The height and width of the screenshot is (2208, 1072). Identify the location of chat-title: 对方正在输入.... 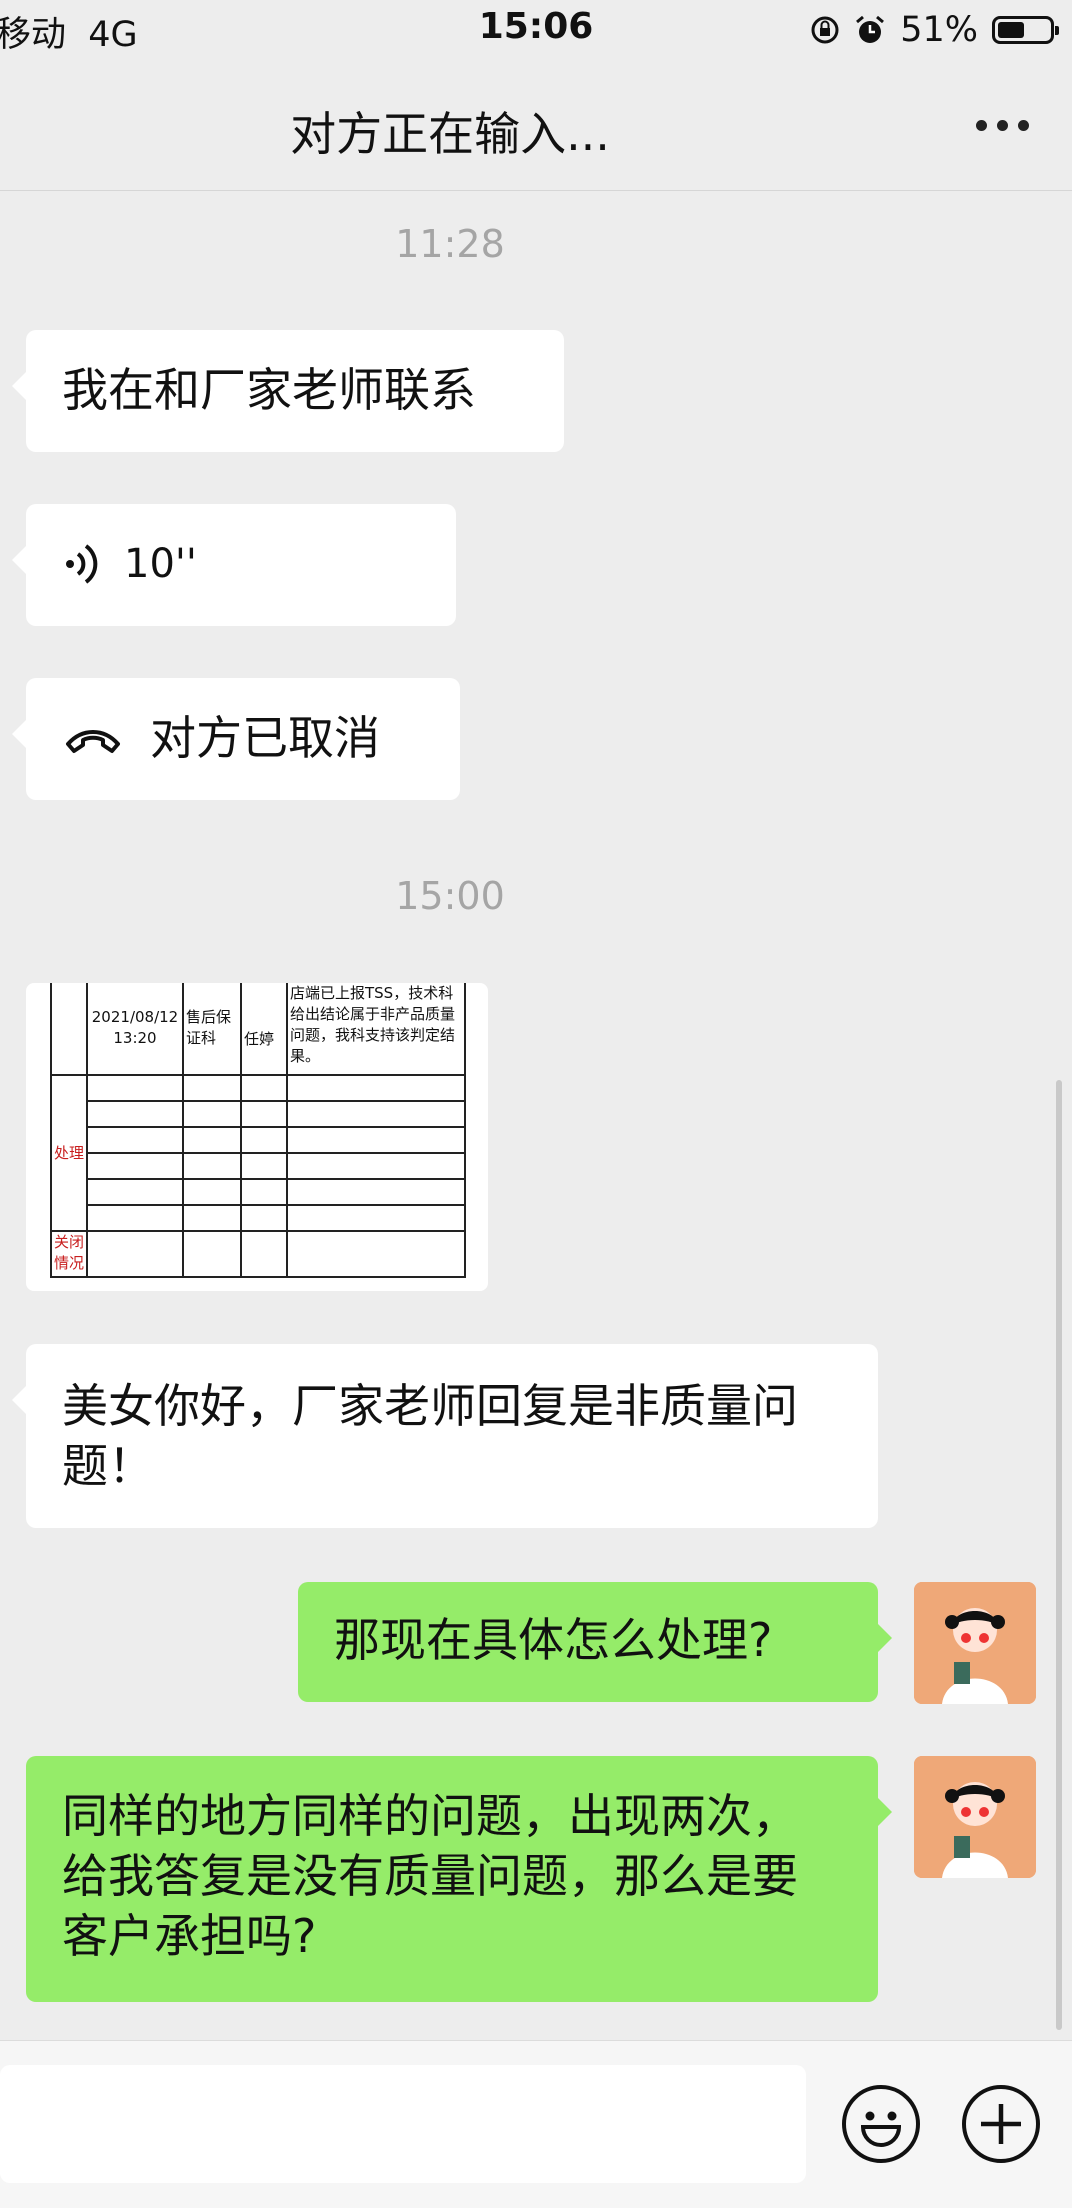
(450, 134).